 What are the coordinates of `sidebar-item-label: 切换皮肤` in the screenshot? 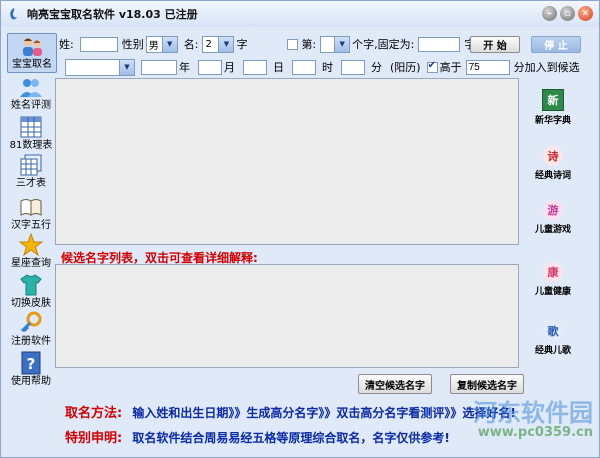 It's located at (31, 303).